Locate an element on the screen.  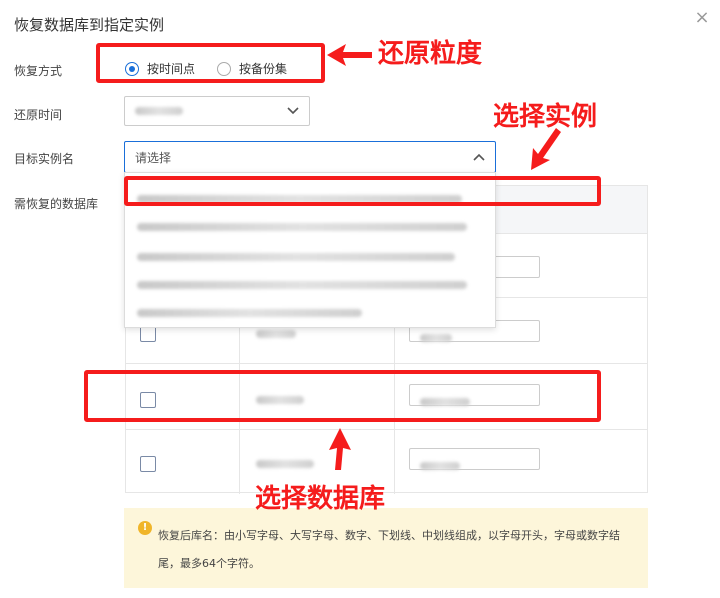
target-instance-placeholder: 请选择 is located at coordinates (153, 157).